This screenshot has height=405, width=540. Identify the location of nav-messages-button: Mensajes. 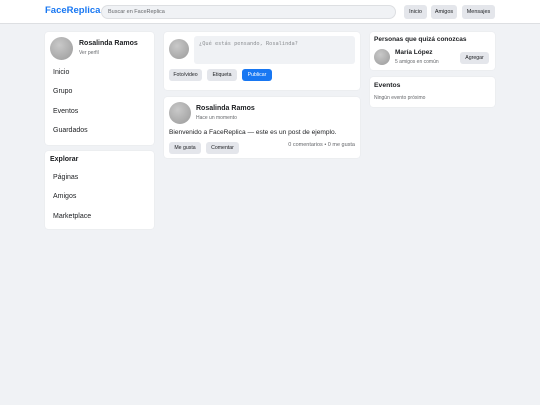
(478, 12).